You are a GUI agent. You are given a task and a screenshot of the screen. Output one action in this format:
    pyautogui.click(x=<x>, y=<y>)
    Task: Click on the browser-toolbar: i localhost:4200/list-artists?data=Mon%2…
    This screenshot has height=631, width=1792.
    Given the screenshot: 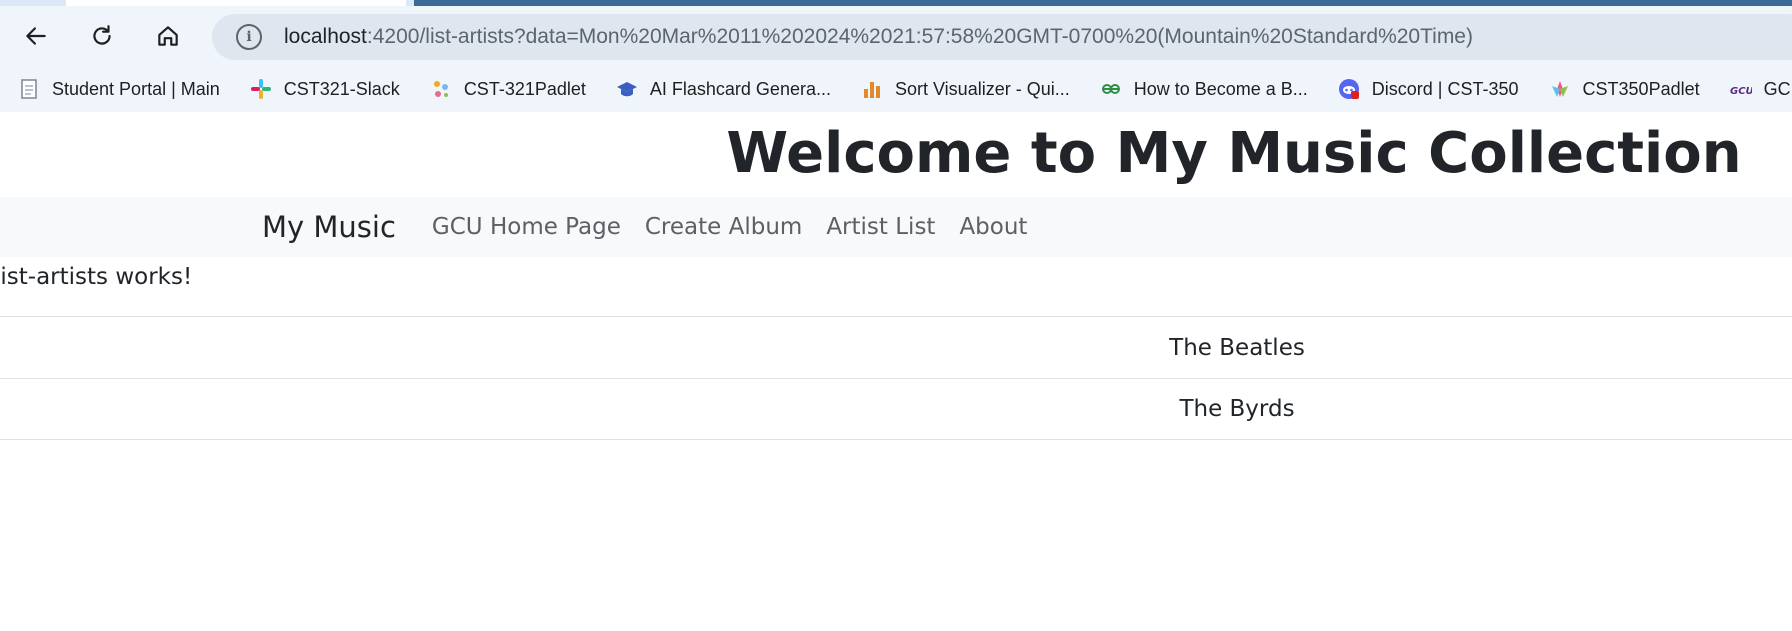 What is the action you would take?
    pyautogui.click(x=896, y=36)
    